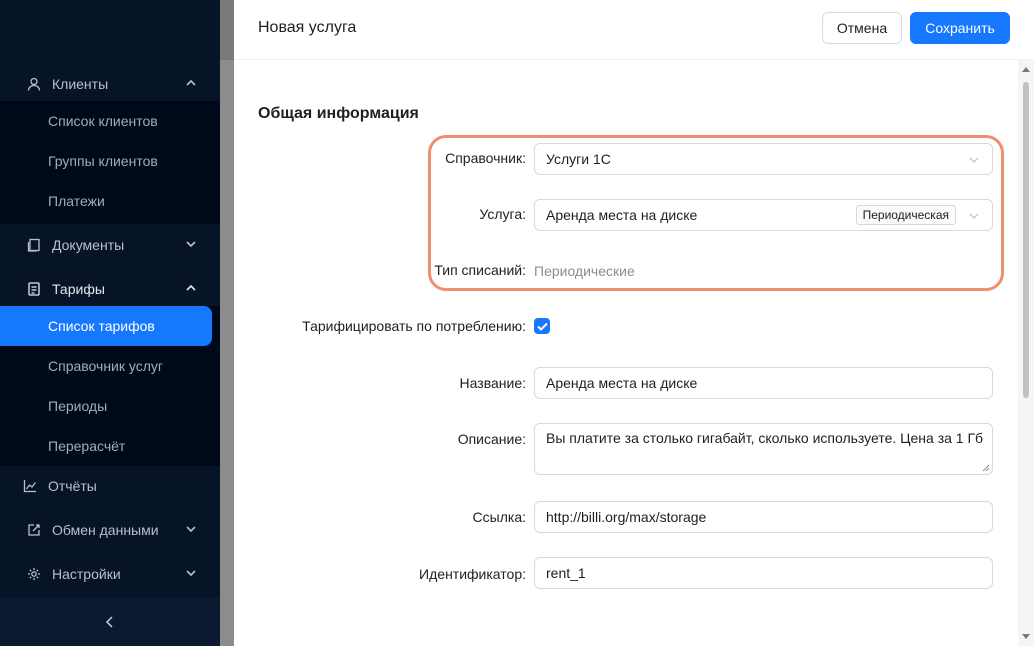 Image resolution: width=1034 pixels, height=646 pixels. I want to click on charge-type-label: Тип списаний:, so click(480, 270).